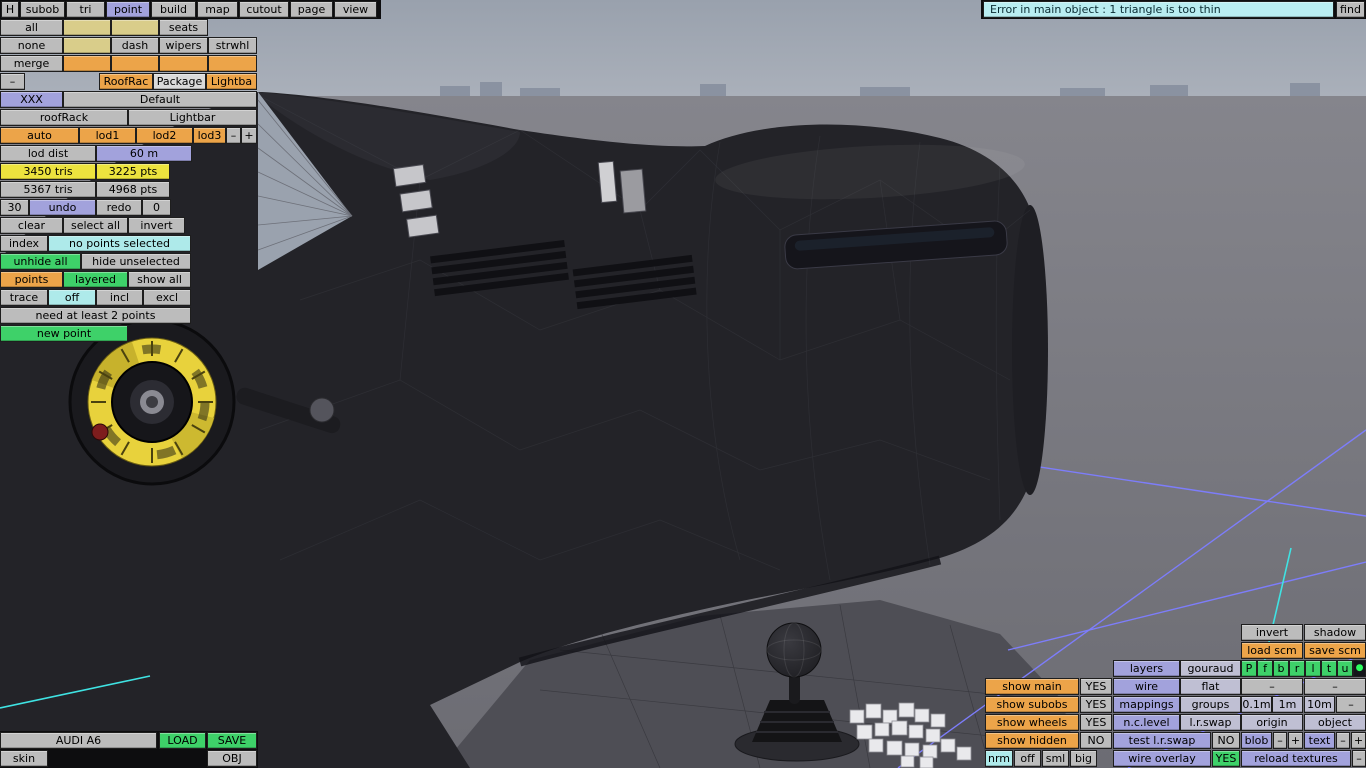 This screenshot has height=768, width=1366. What do you see at coordinates (1032, 686) in the screenshot?
I see `show-main-button: show main` at bounding box center [1032, 686].